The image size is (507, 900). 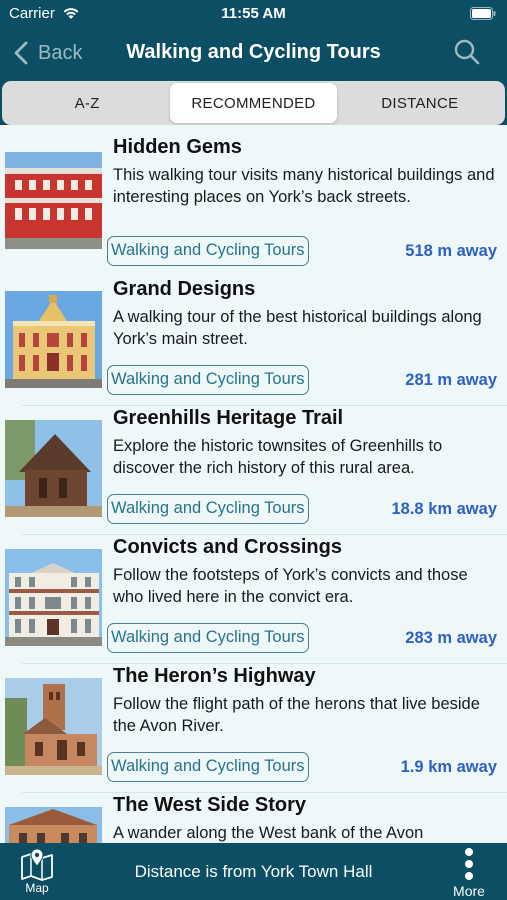 What do you see at coordinates (21, 53) in the screenshot?
I see `chevron-left-icon` at bounding box center [21, 53].